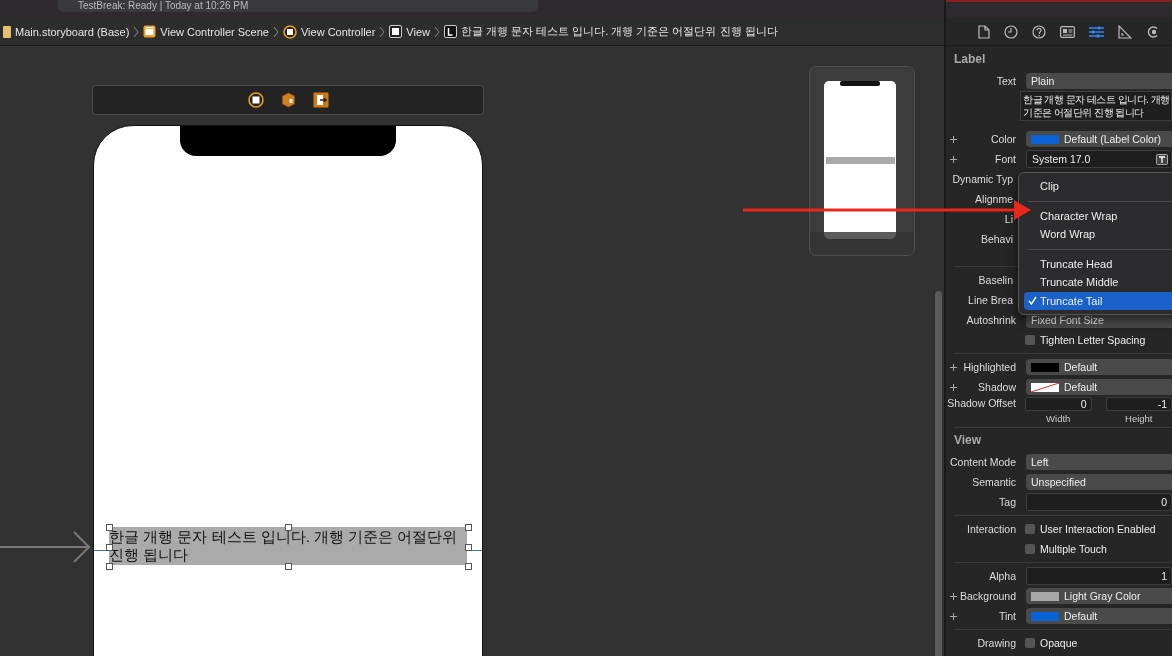 Image resolution: width=1172 pixels, height=656 pixels. I want to click on popup-button: Default (Label Color), so click(1099, 139).